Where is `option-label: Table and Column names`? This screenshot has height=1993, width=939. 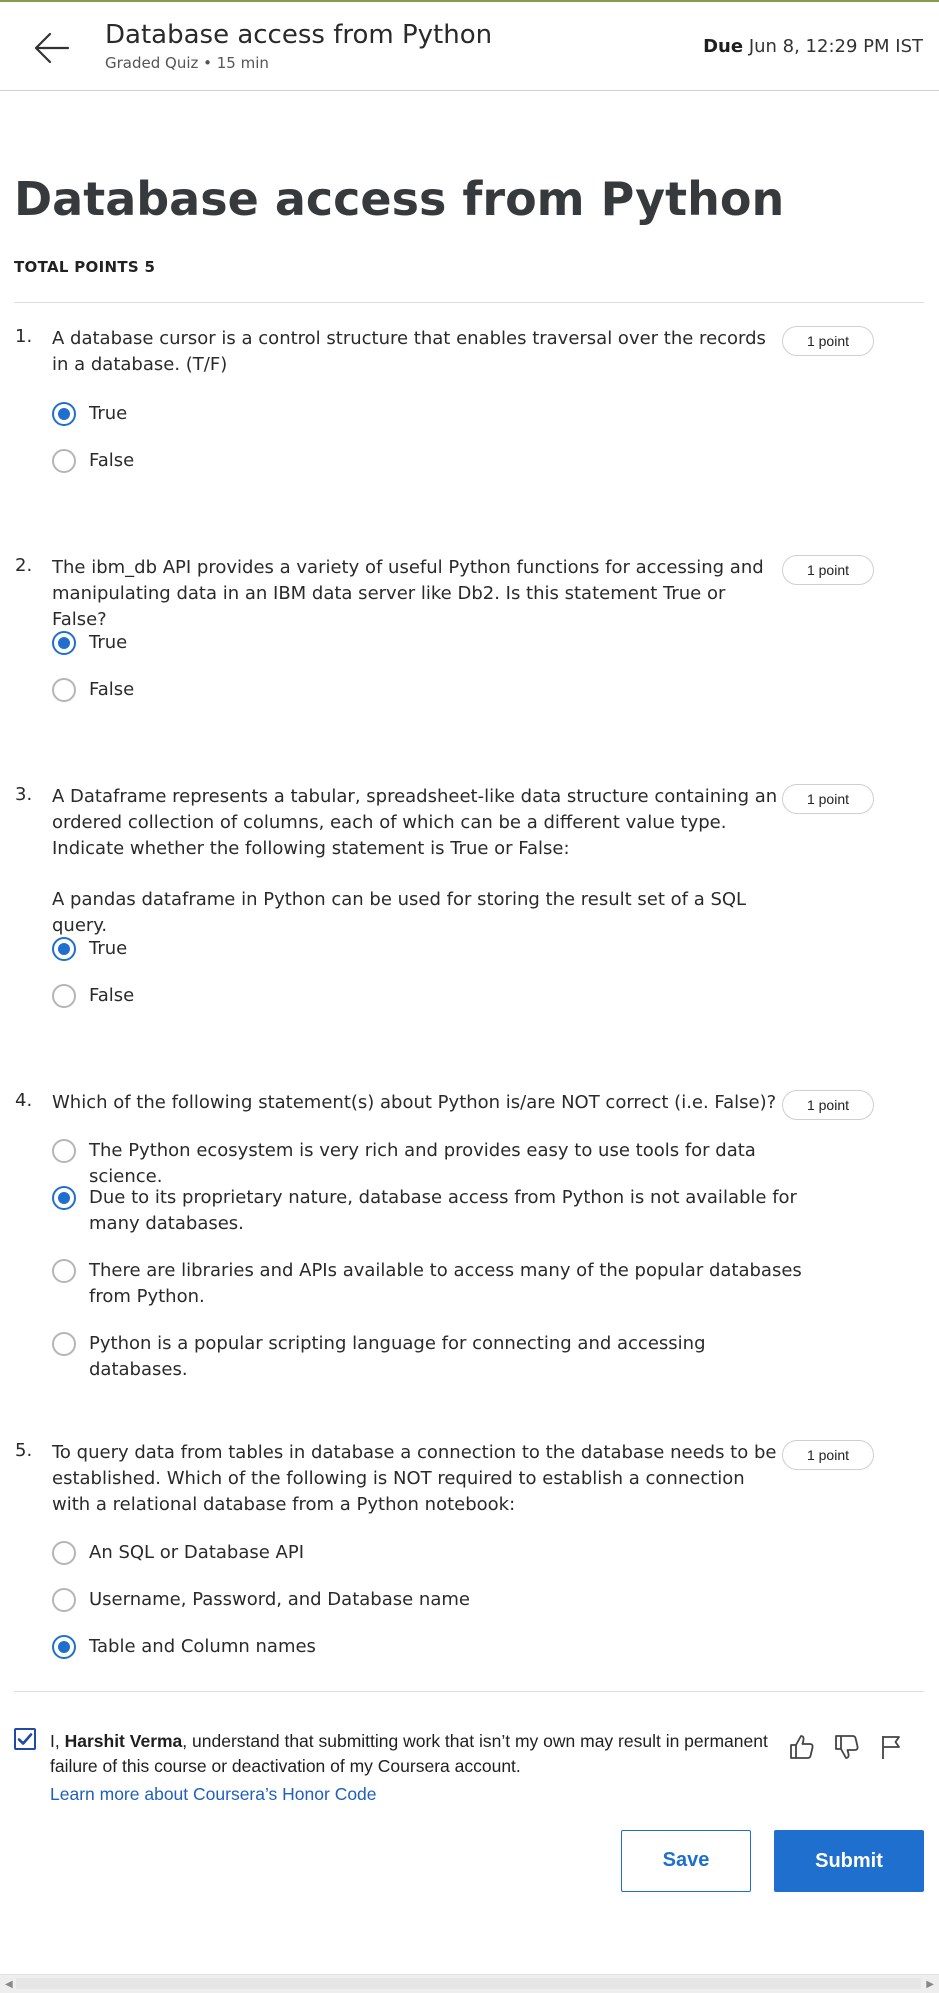
option-label: Table and Column names is located at coordinates (202, 1646).